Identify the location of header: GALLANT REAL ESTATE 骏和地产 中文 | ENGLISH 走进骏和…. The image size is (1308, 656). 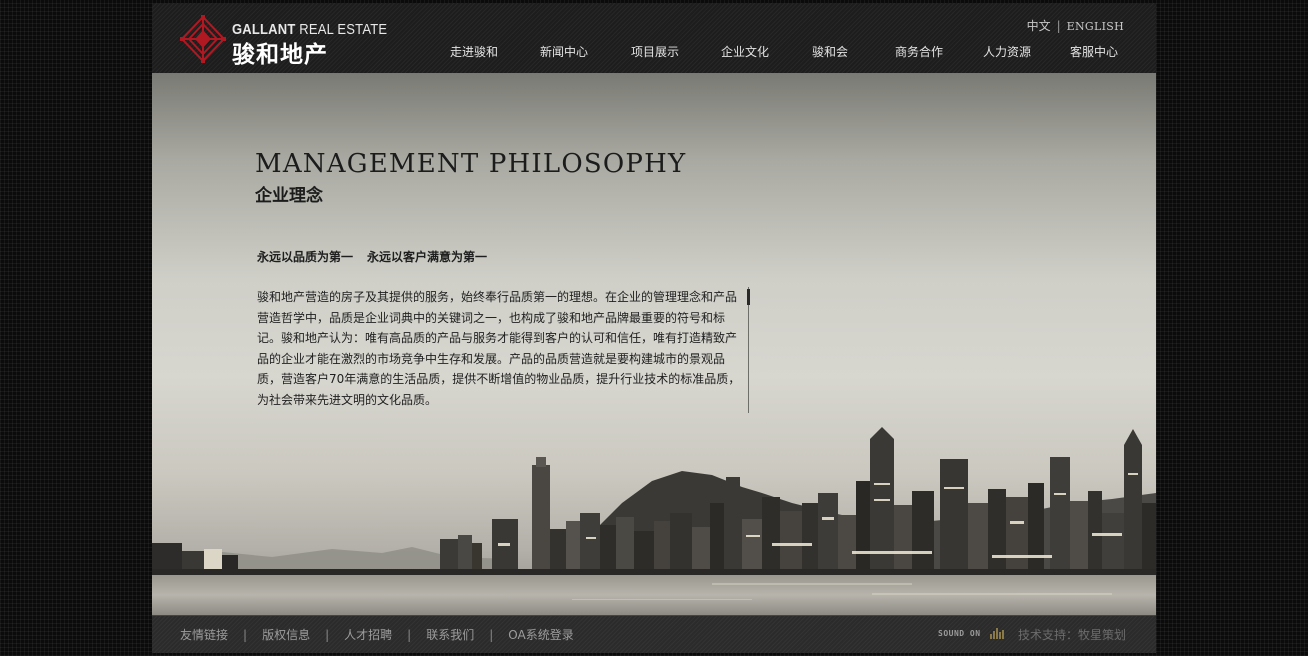
(654, 38).